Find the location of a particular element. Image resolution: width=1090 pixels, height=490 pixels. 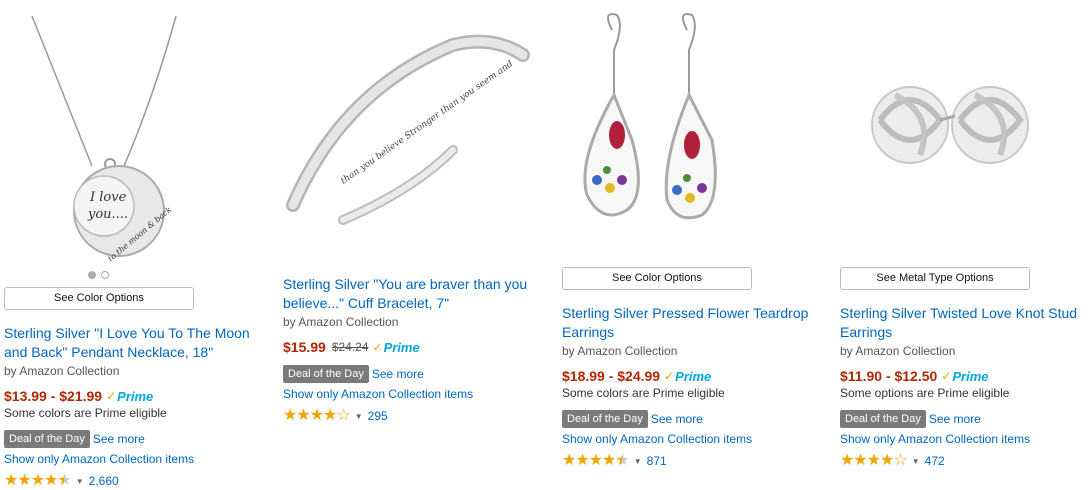

price-row: $18.99 - $24.99 ✓ Prime is located at coordinates (691, 376).